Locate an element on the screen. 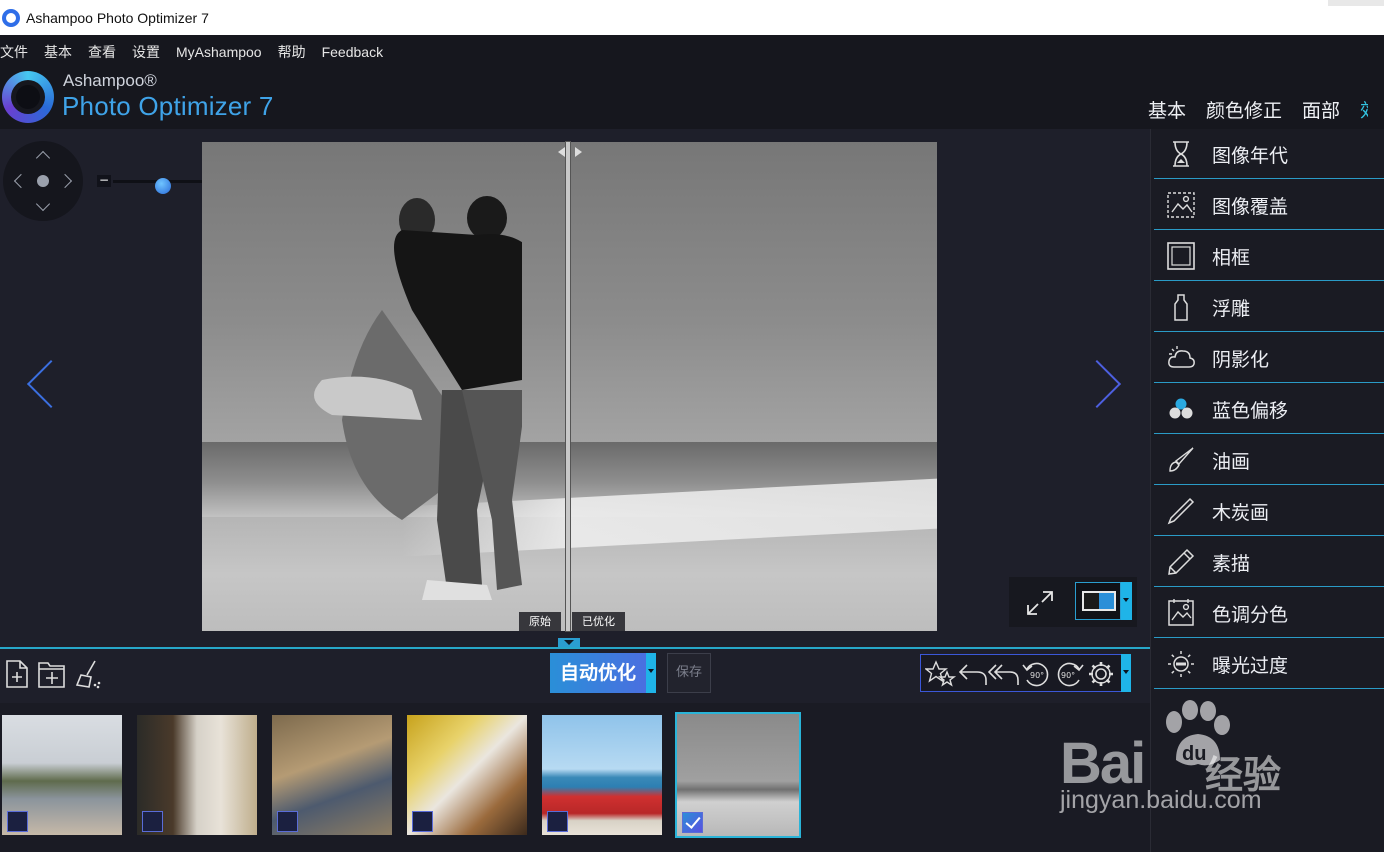  effect-label: 阴影化 is located at coordinates (1241, 360).